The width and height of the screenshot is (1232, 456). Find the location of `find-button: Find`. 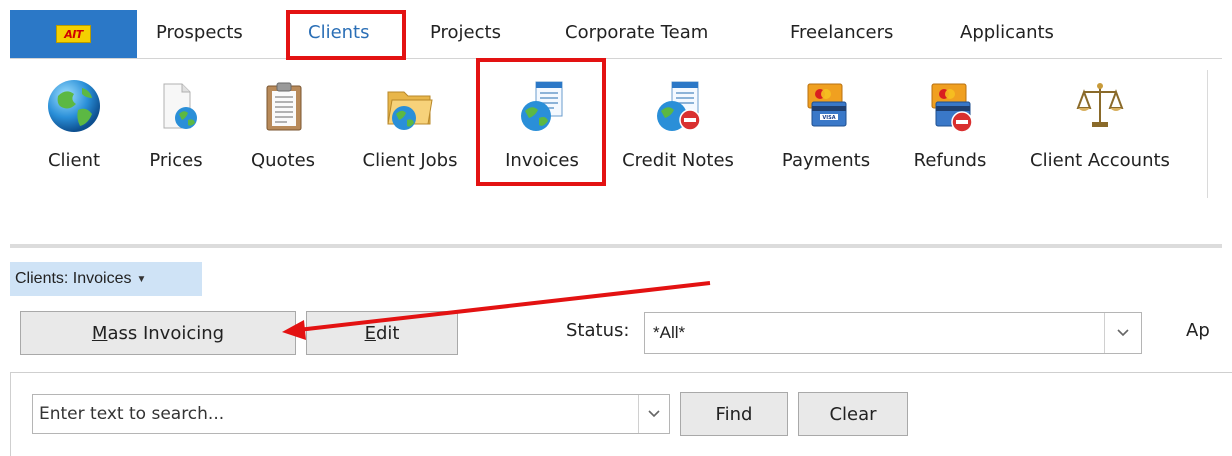

find-button: Find is located at coordinates (734, 414).